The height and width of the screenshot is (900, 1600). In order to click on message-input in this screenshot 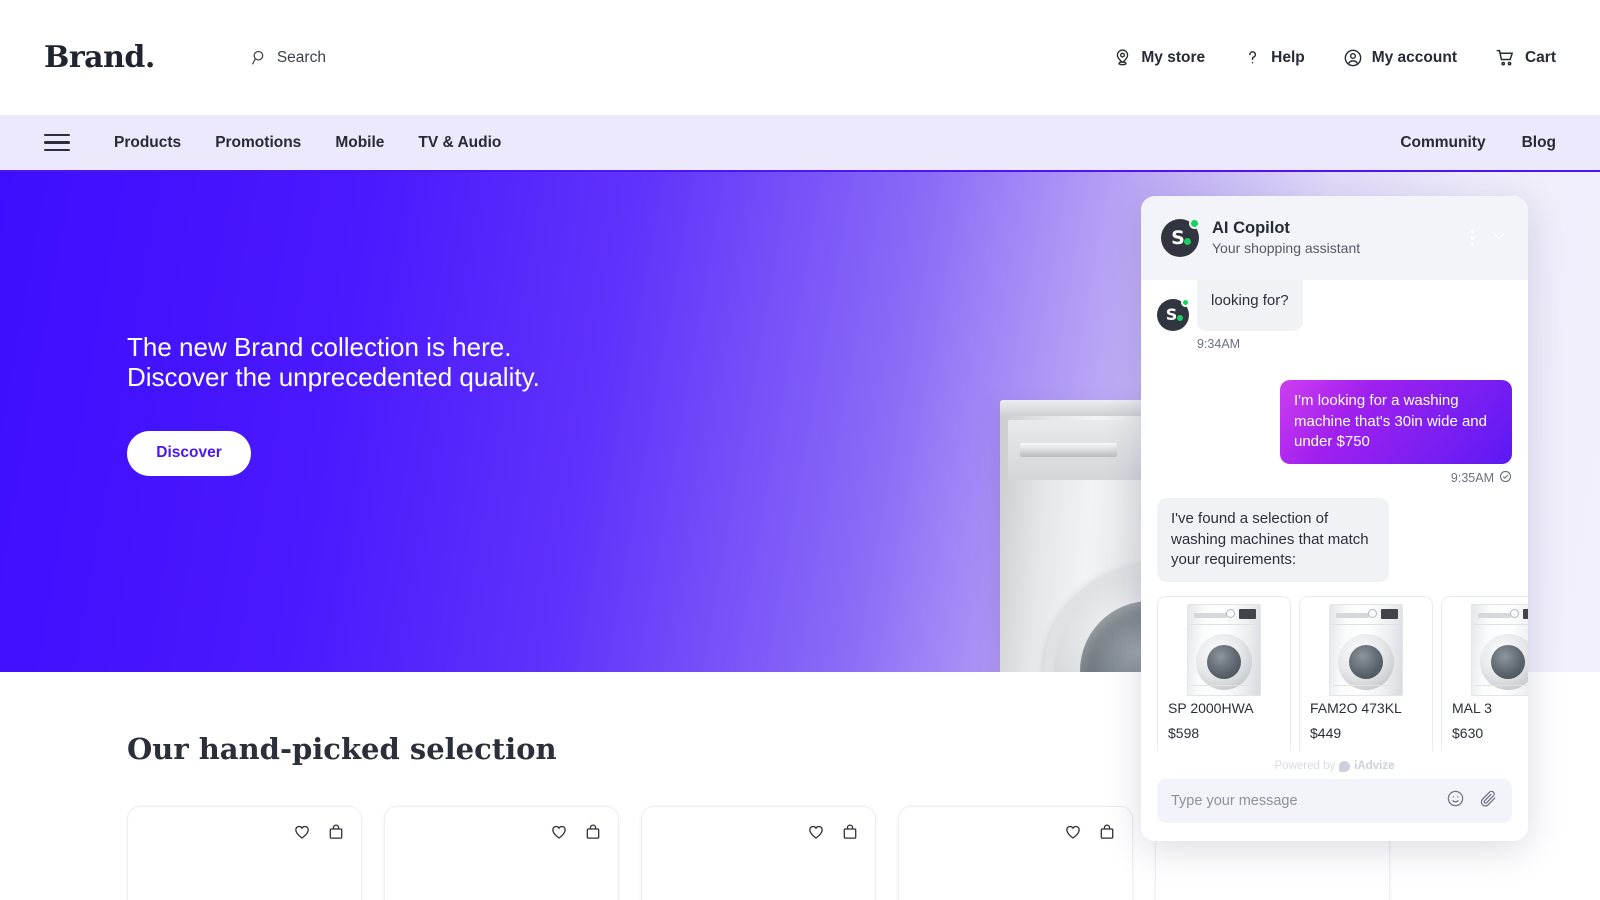, I will do `click(1308, 801)`.